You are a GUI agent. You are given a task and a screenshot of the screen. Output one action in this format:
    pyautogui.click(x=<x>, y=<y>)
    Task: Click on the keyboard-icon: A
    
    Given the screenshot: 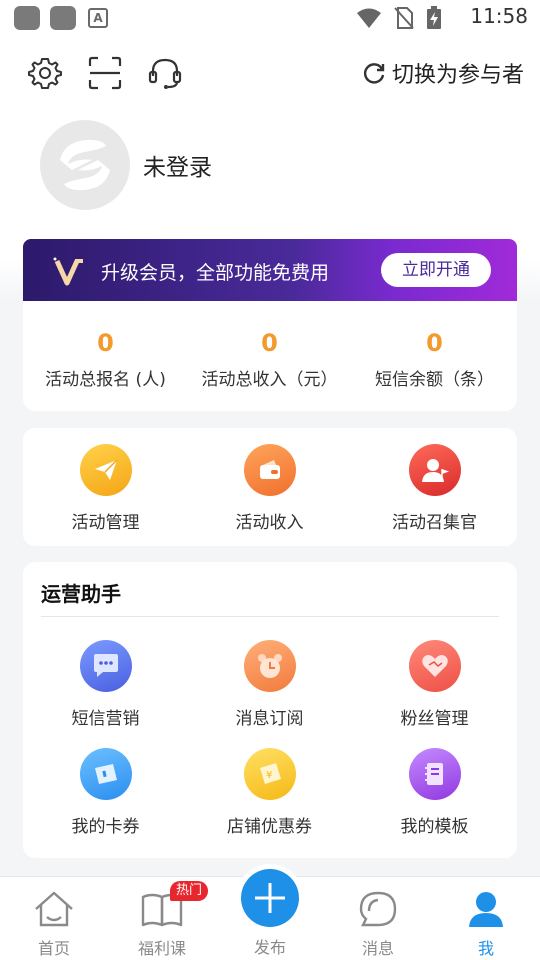 What is the action you would take?
    pyautogui.click(x=98, y=18)
    